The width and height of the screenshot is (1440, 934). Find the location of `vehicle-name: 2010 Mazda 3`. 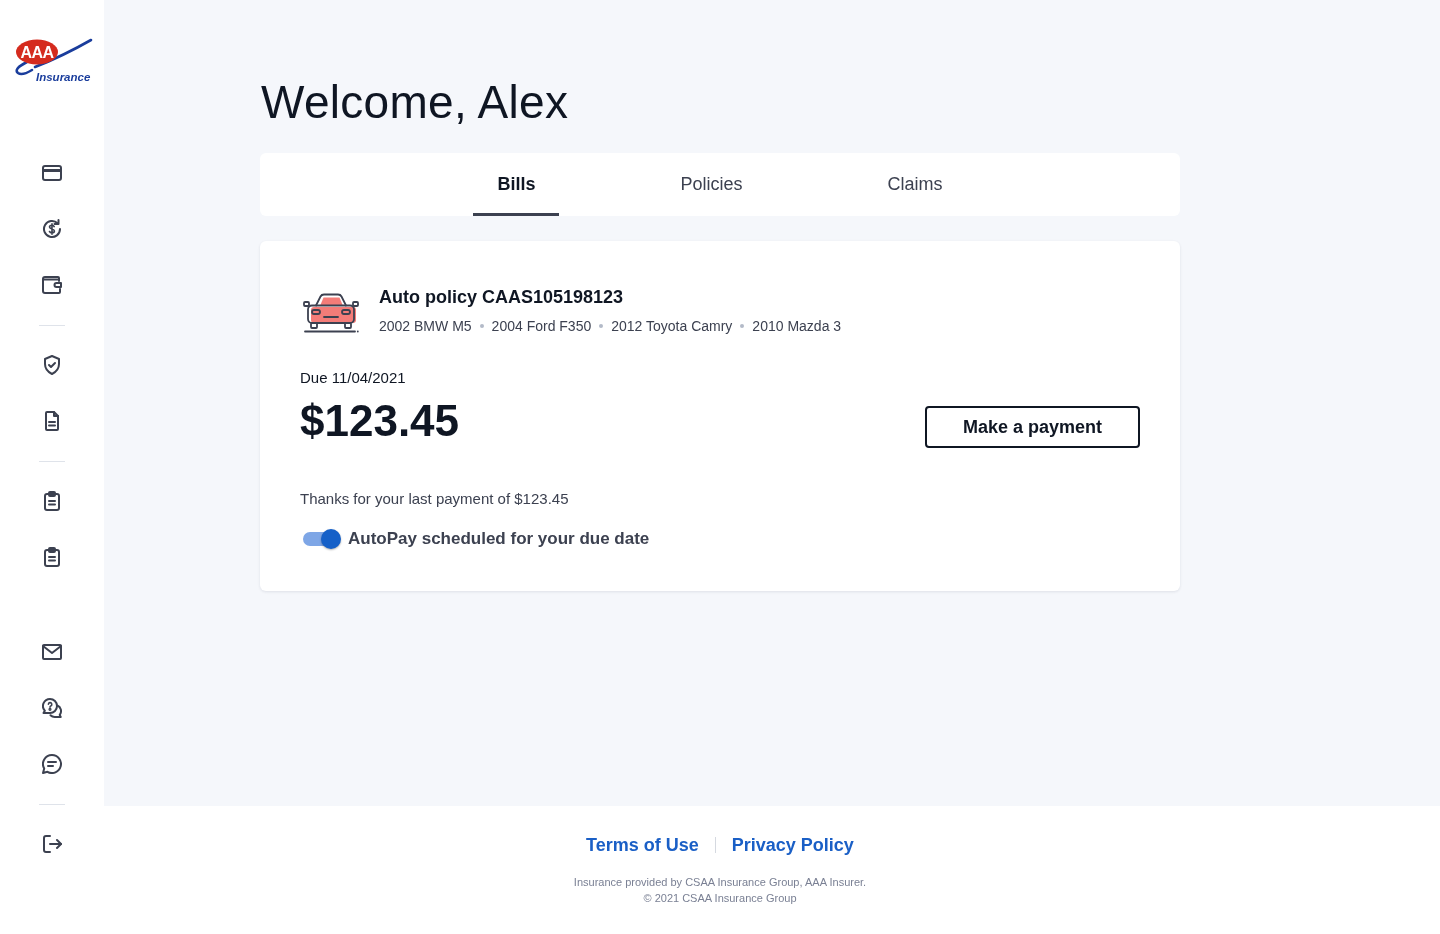

vehicle-name: 2010 Mazda 3 is located at coordinates (797, 326).